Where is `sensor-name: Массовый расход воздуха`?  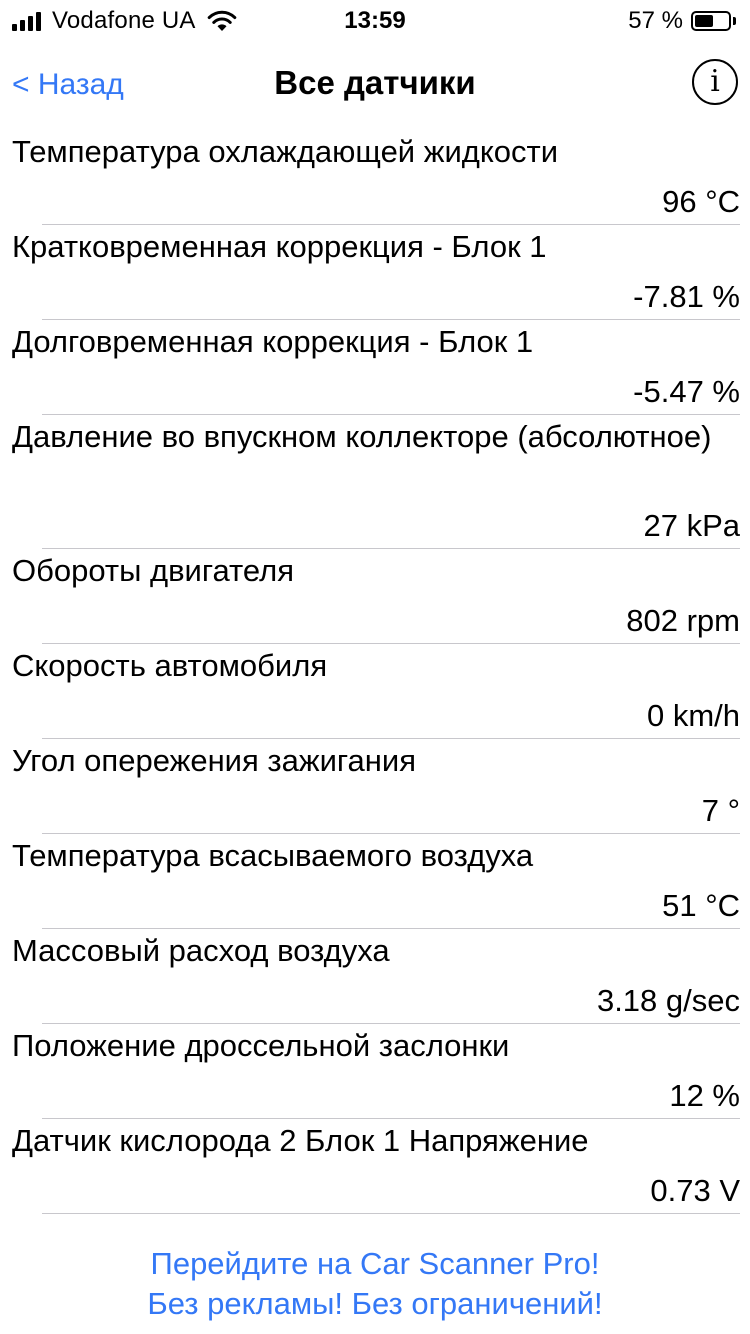 sensor-name: Массовый расход воздуха is located at coordinates (201, 950).